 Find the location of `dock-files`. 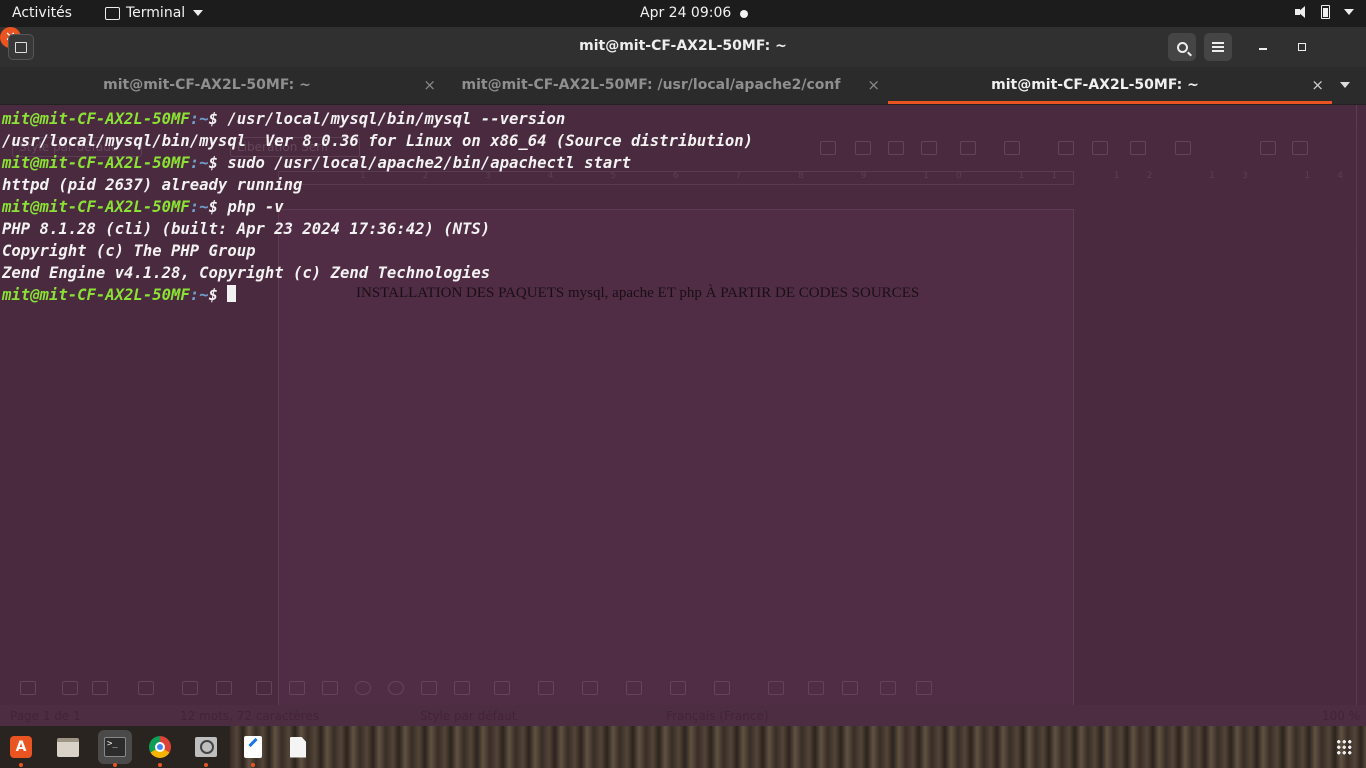

dock-files is located at coordinates (68, 747).